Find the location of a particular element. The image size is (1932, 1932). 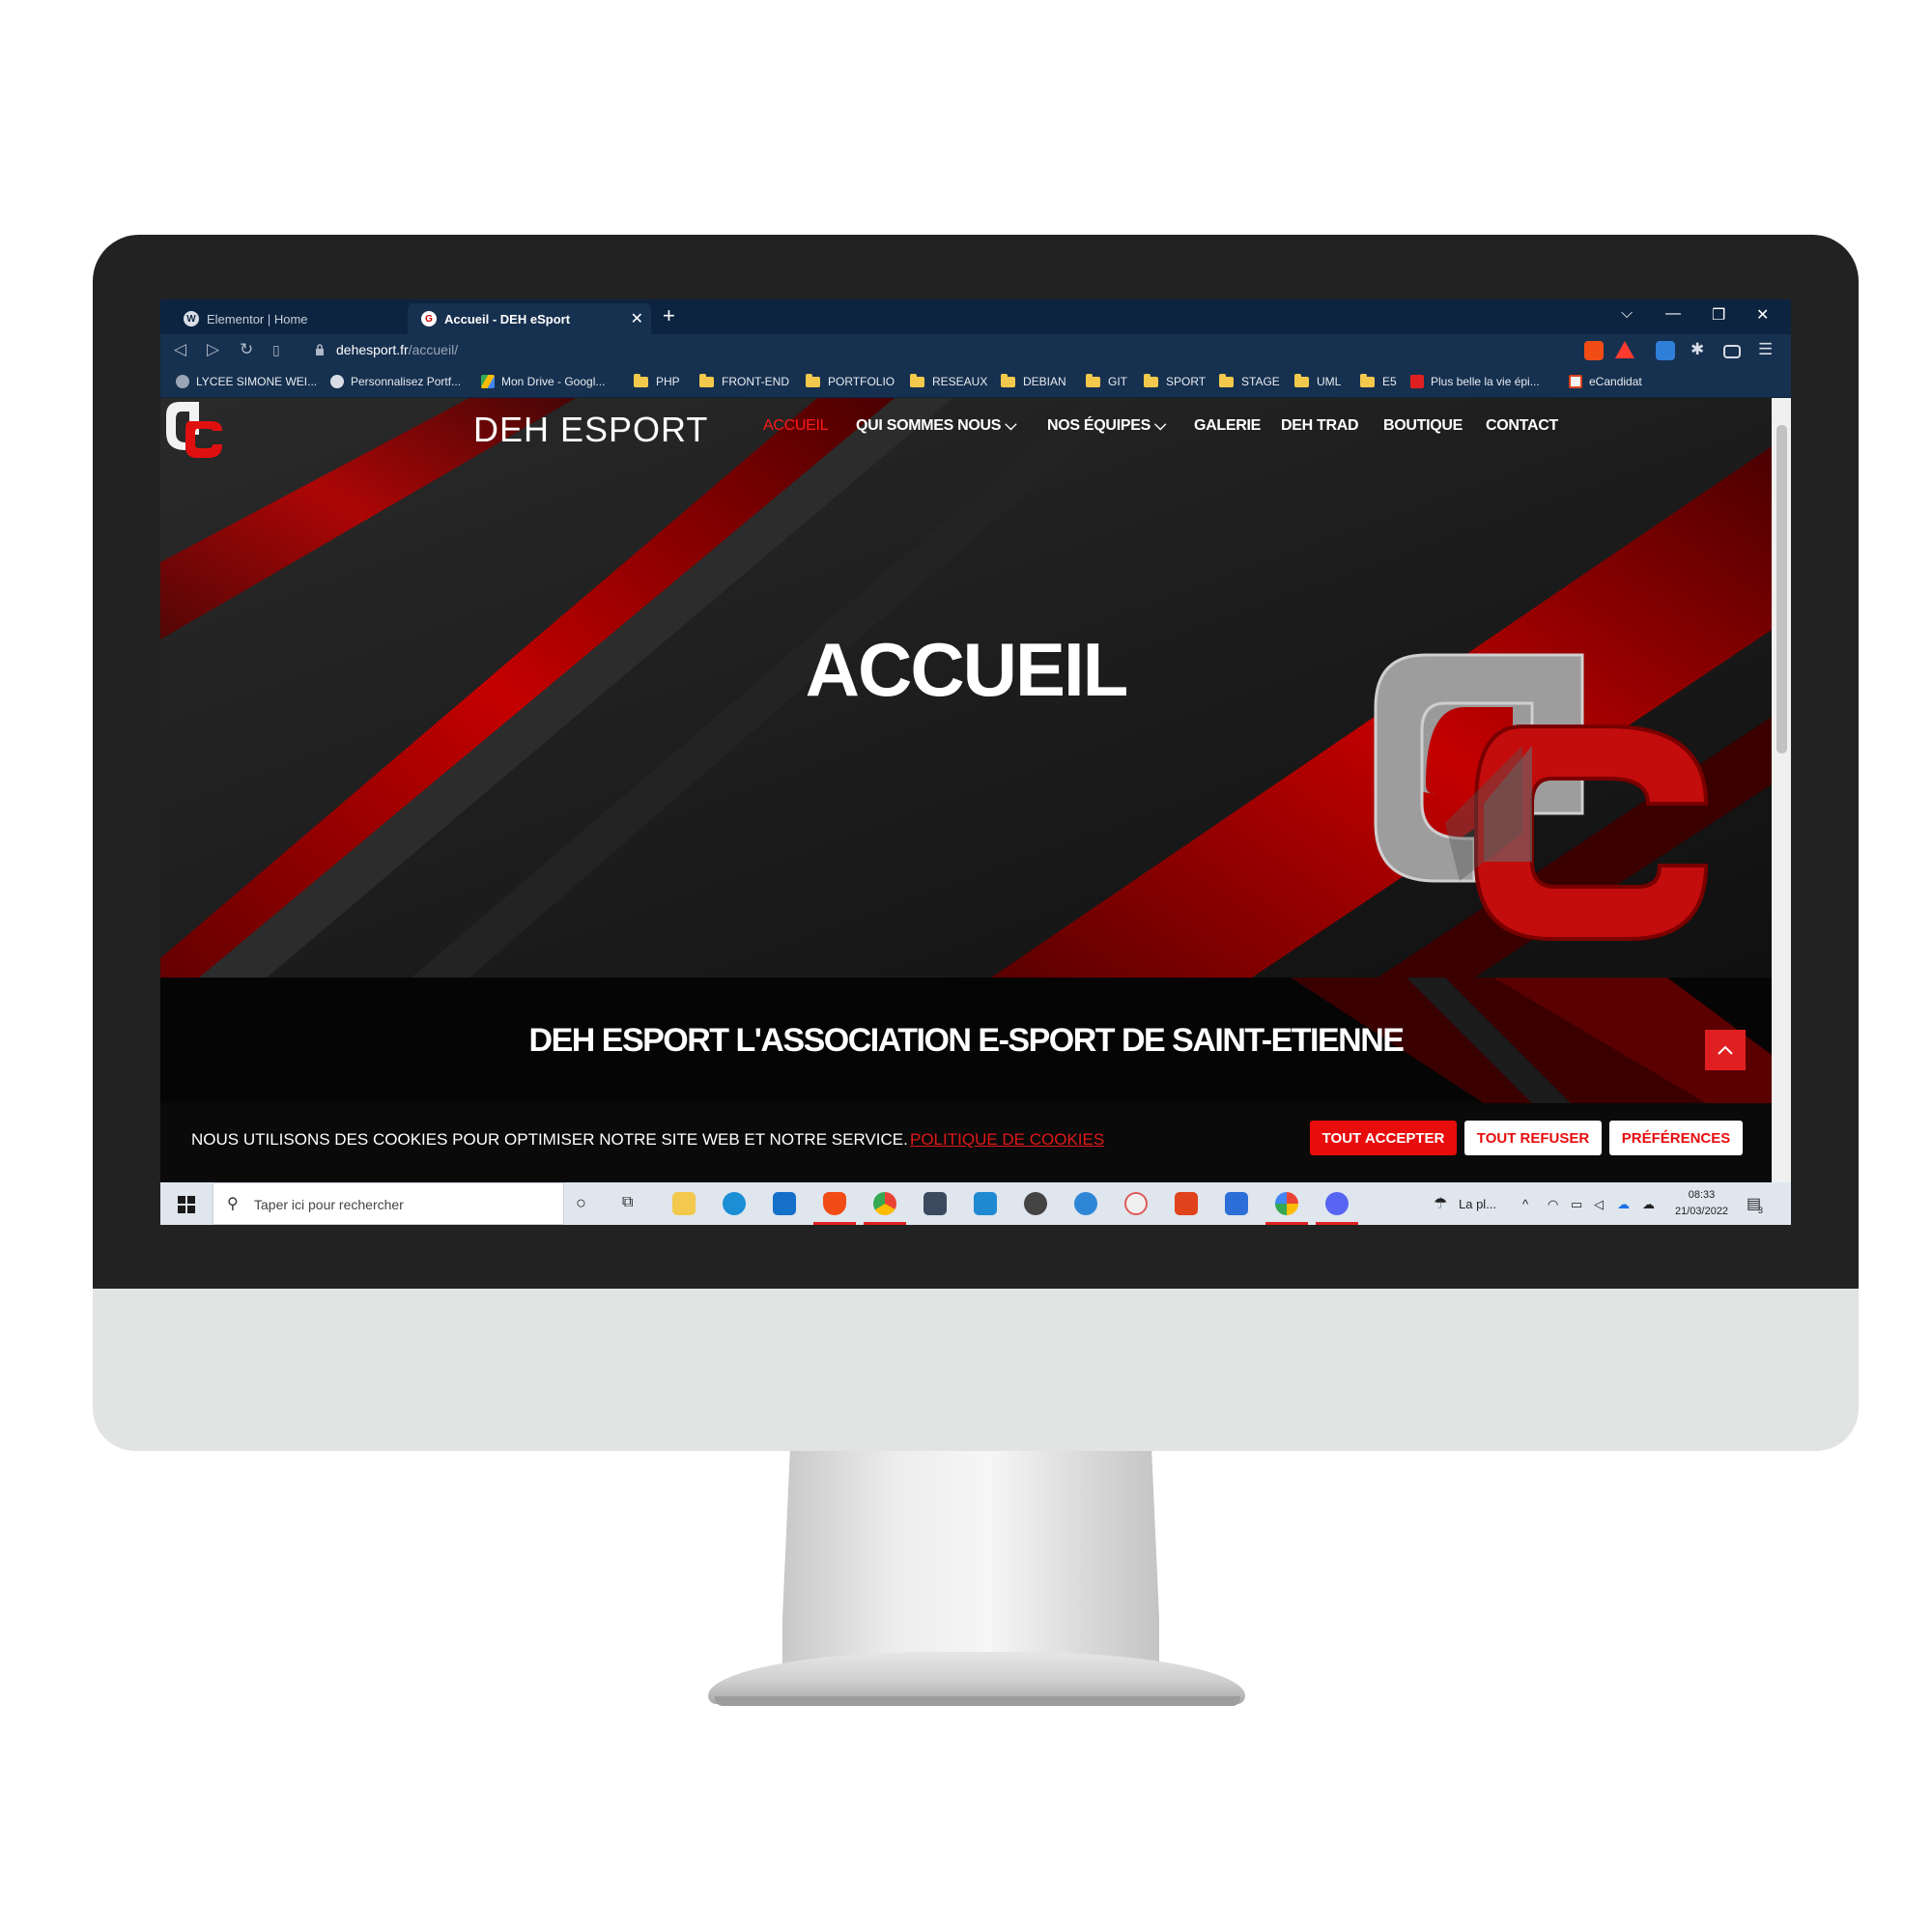

chrome-canary-icon is located at coordinates (1286, 1203).